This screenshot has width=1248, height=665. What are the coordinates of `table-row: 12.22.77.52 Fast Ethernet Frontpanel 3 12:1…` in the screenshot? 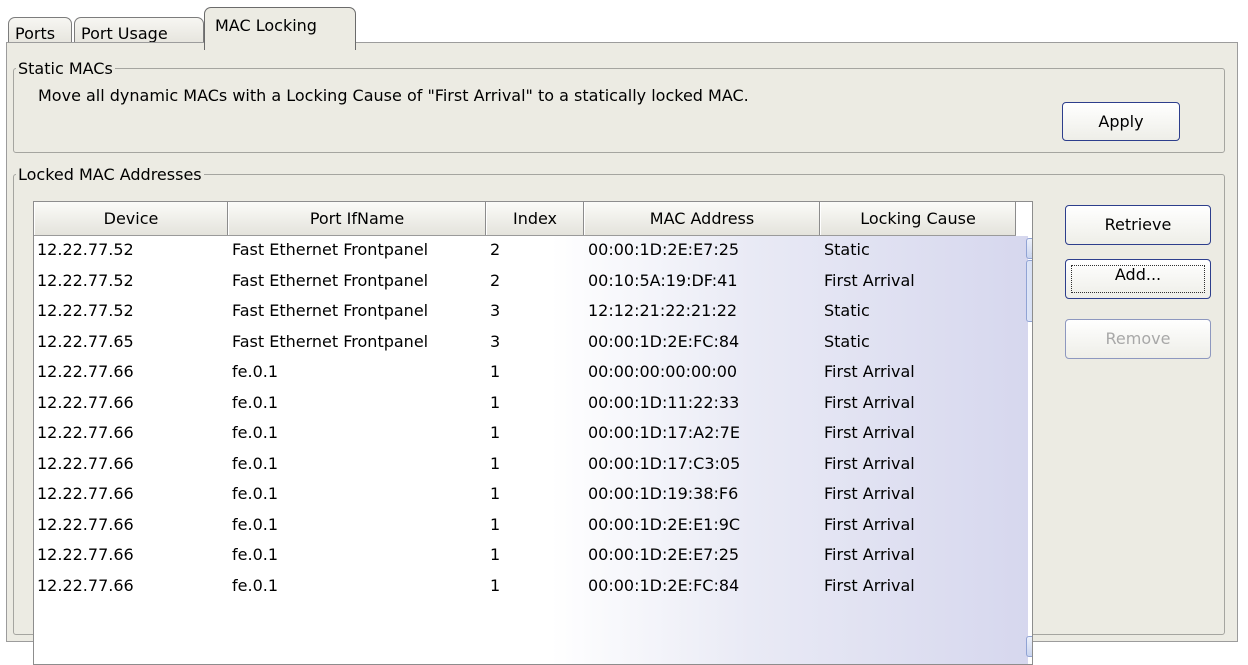 It's located at (531, 312).